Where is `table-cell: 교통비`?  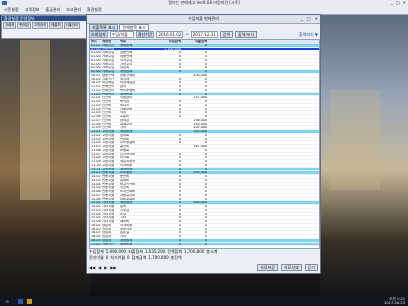
table-cell: 교통비 is located at coordinates (125, 116).